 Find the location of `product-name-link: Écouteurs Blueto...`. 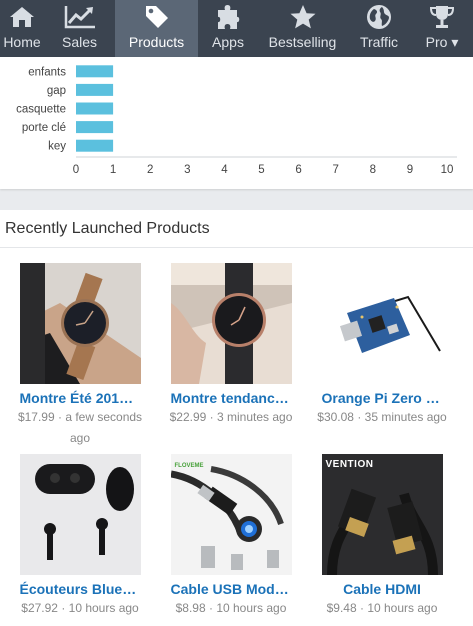

product-name-link: Écouteurs Blueto... is located at coordinates (80, 589).